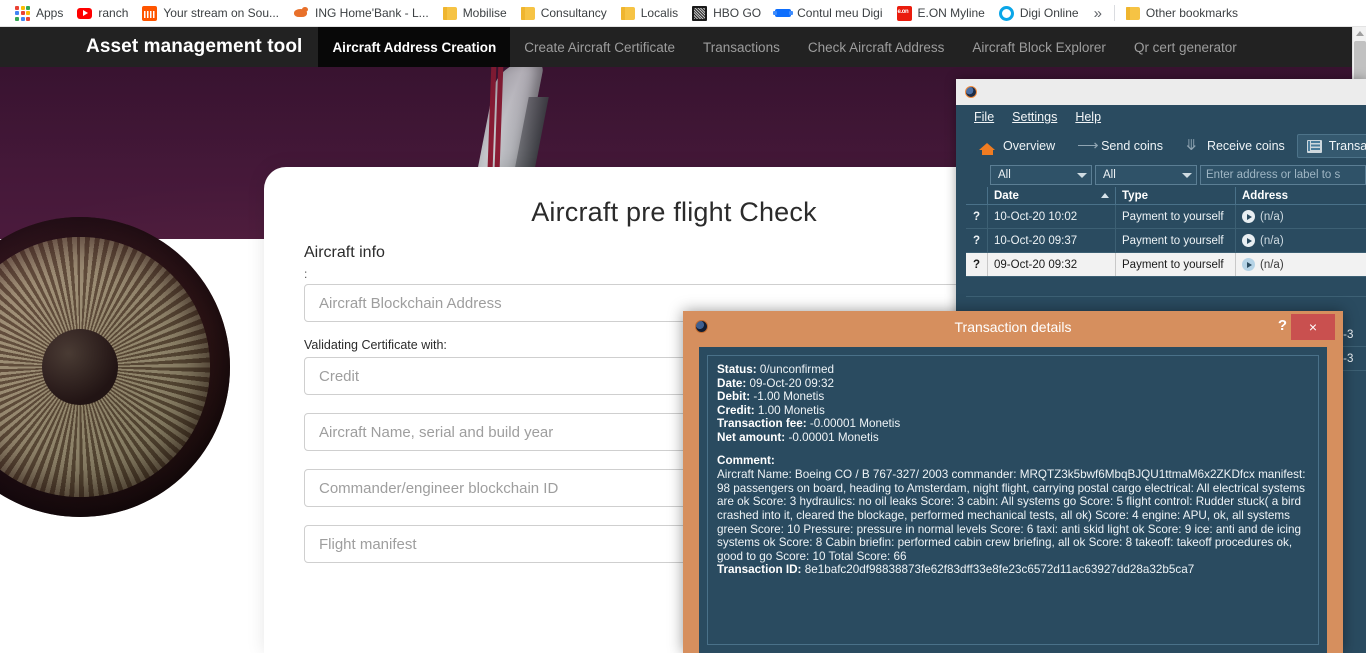 This screenshot has height=653, width=1366. I want to click on colon-label: :, so click(306, 274).